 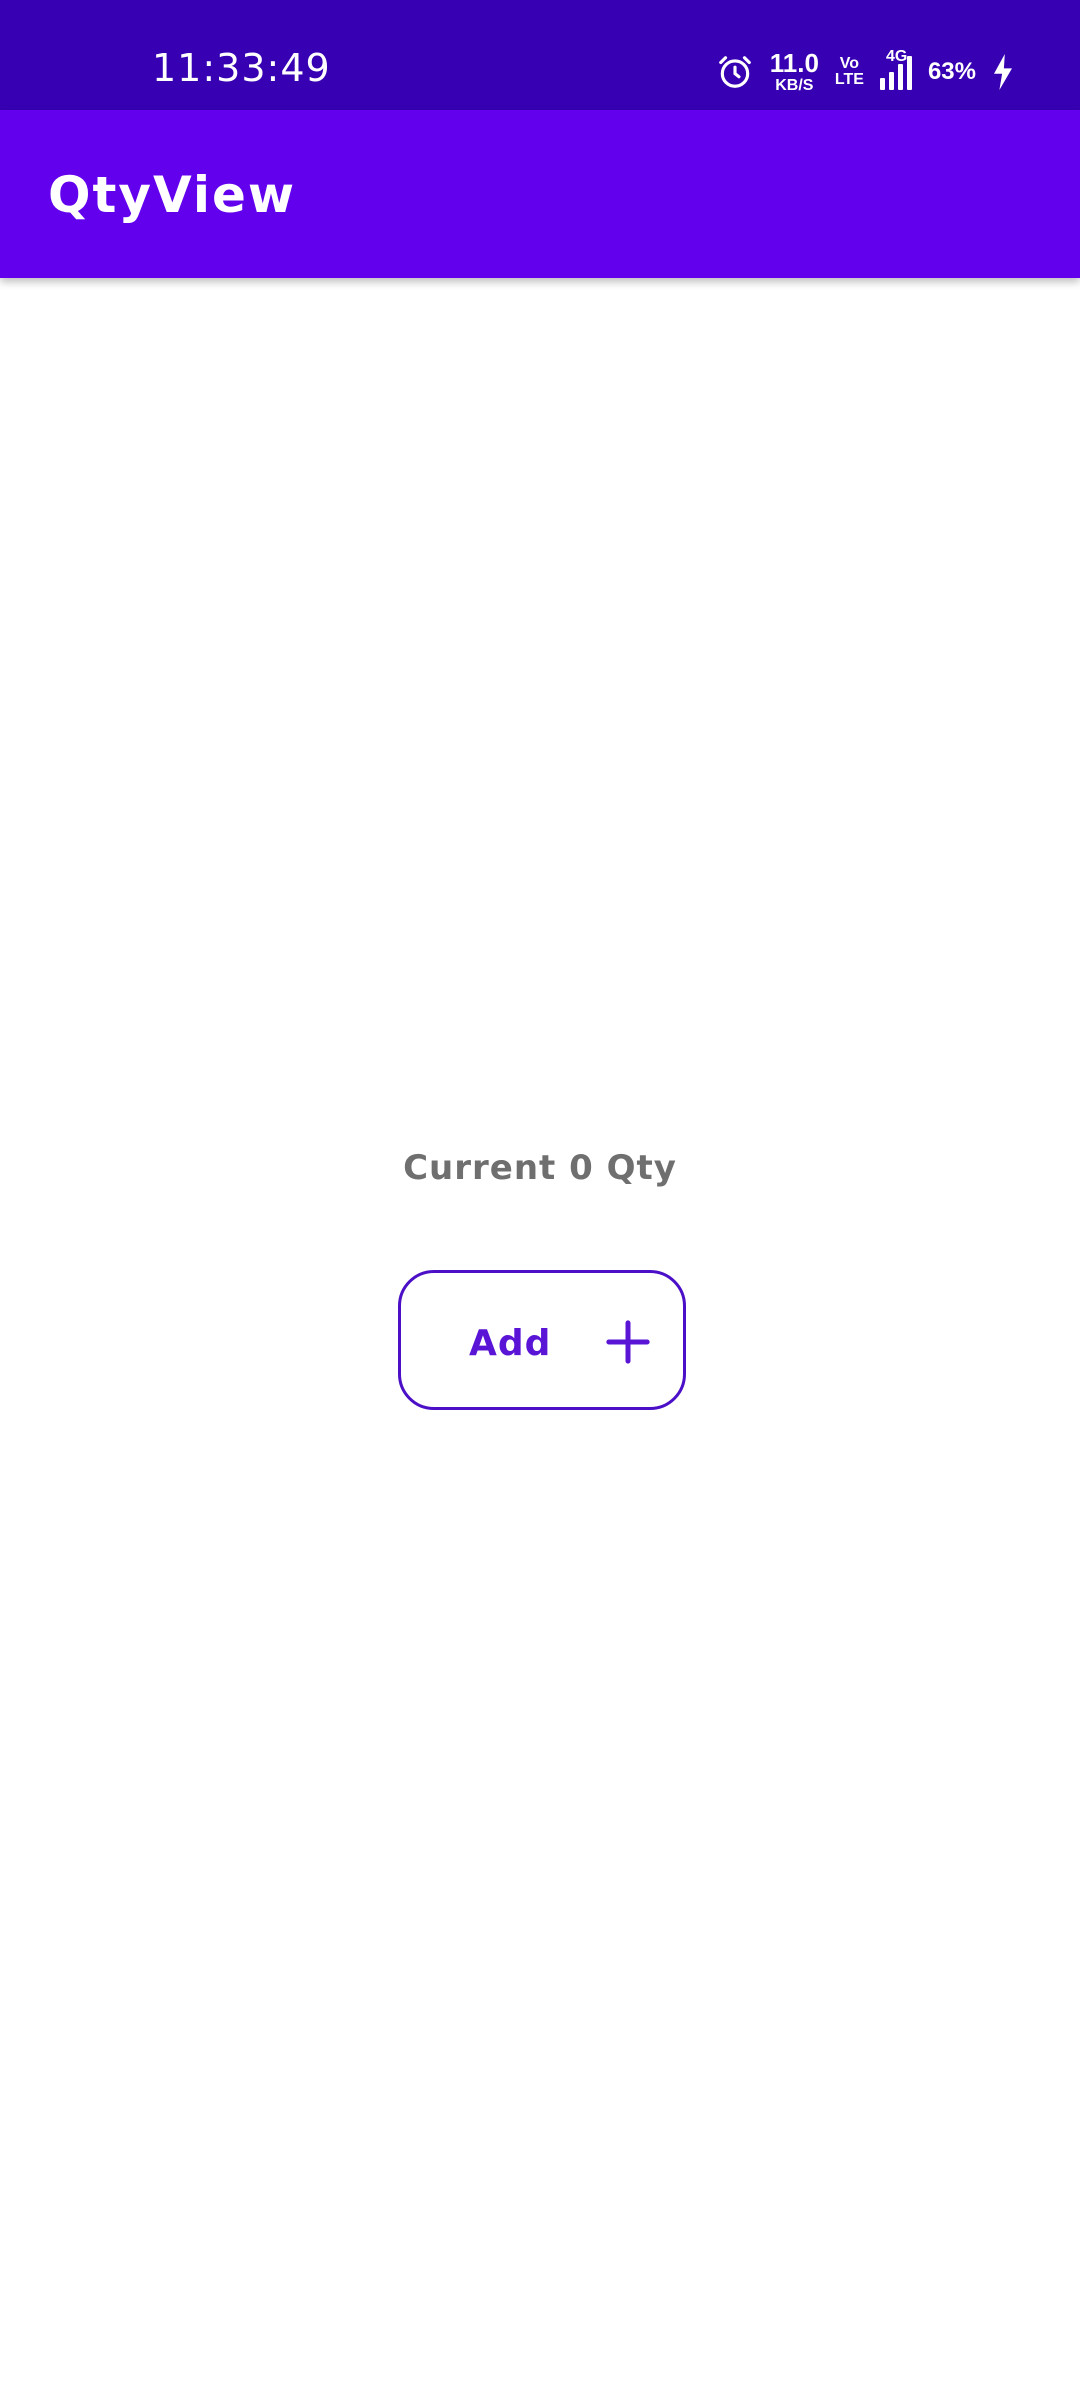 What do you see at coordinates (794, 63) in the screenshot?
I see `net-speed-value: 11.0` at bounding box center [794, 63].